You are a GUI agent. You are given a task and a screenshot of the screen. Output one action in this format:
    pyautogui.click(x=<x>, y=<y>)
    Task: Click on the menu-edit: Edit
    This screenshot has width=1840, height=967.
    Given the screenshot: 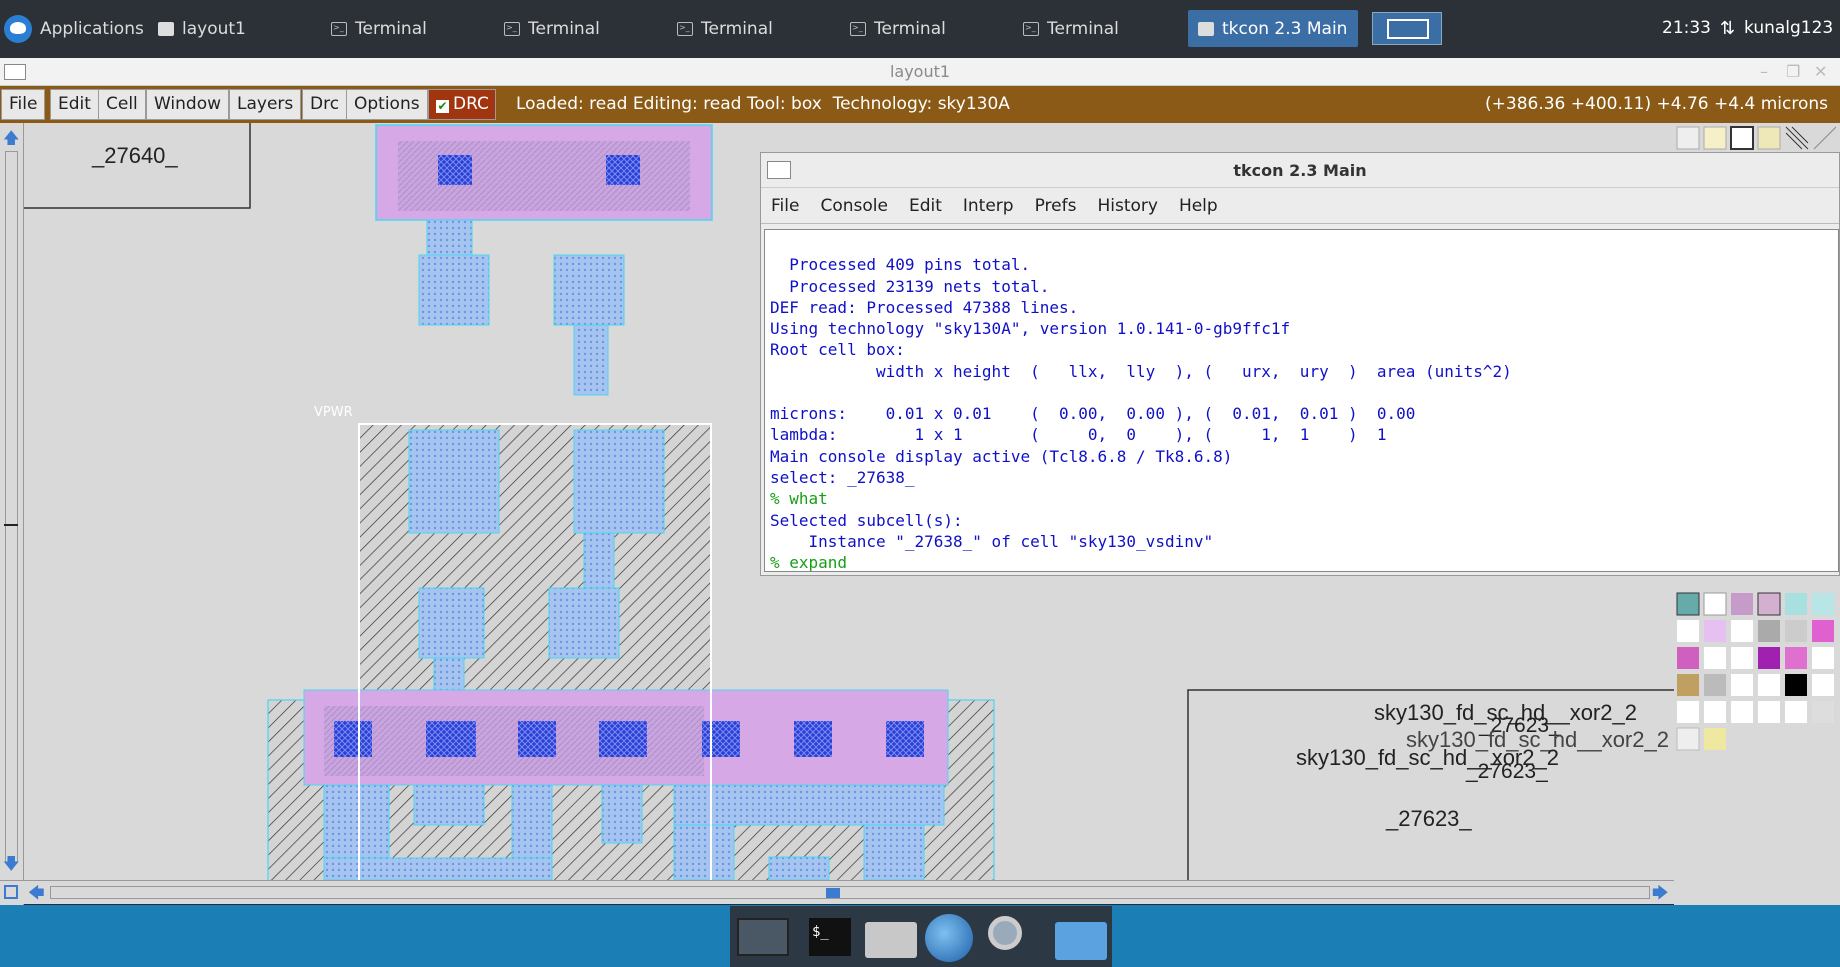 What is the action you would take?
    pyautogui.click(x=74, y=104)
    